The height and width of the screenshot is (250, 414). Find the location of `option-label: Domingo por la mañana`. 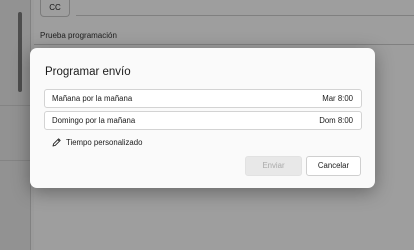

option-label: Domingo por la mañana is located at coordinates (94, 120).